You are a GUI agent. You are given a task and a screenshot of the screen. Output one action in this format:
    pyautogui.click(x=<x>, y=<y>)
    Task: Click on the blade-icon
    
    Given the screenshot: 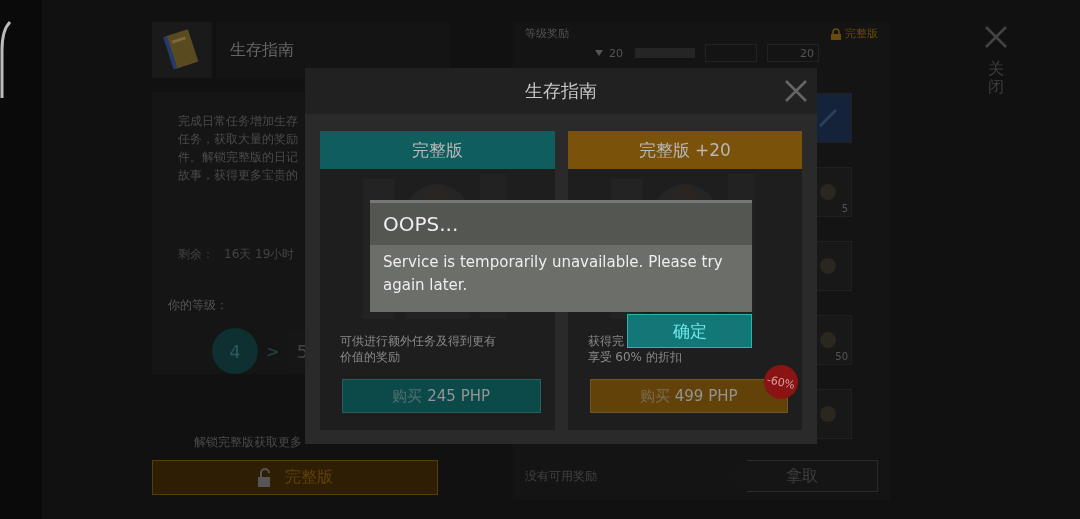 What is the action you would take?
    pyautogui.click(x=828, y=118)
    